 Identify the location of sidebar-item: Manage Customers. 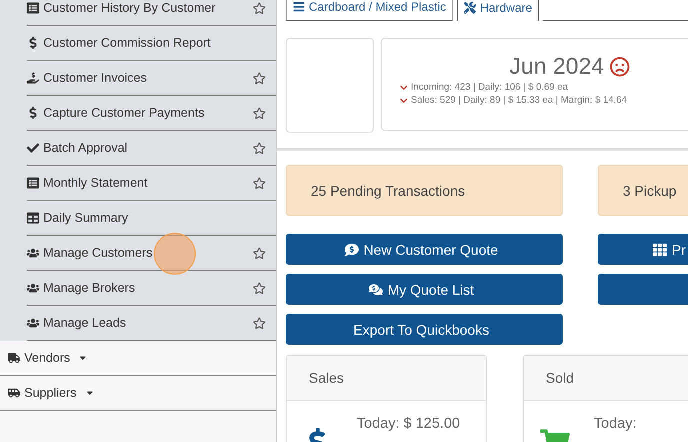
(90, 253).